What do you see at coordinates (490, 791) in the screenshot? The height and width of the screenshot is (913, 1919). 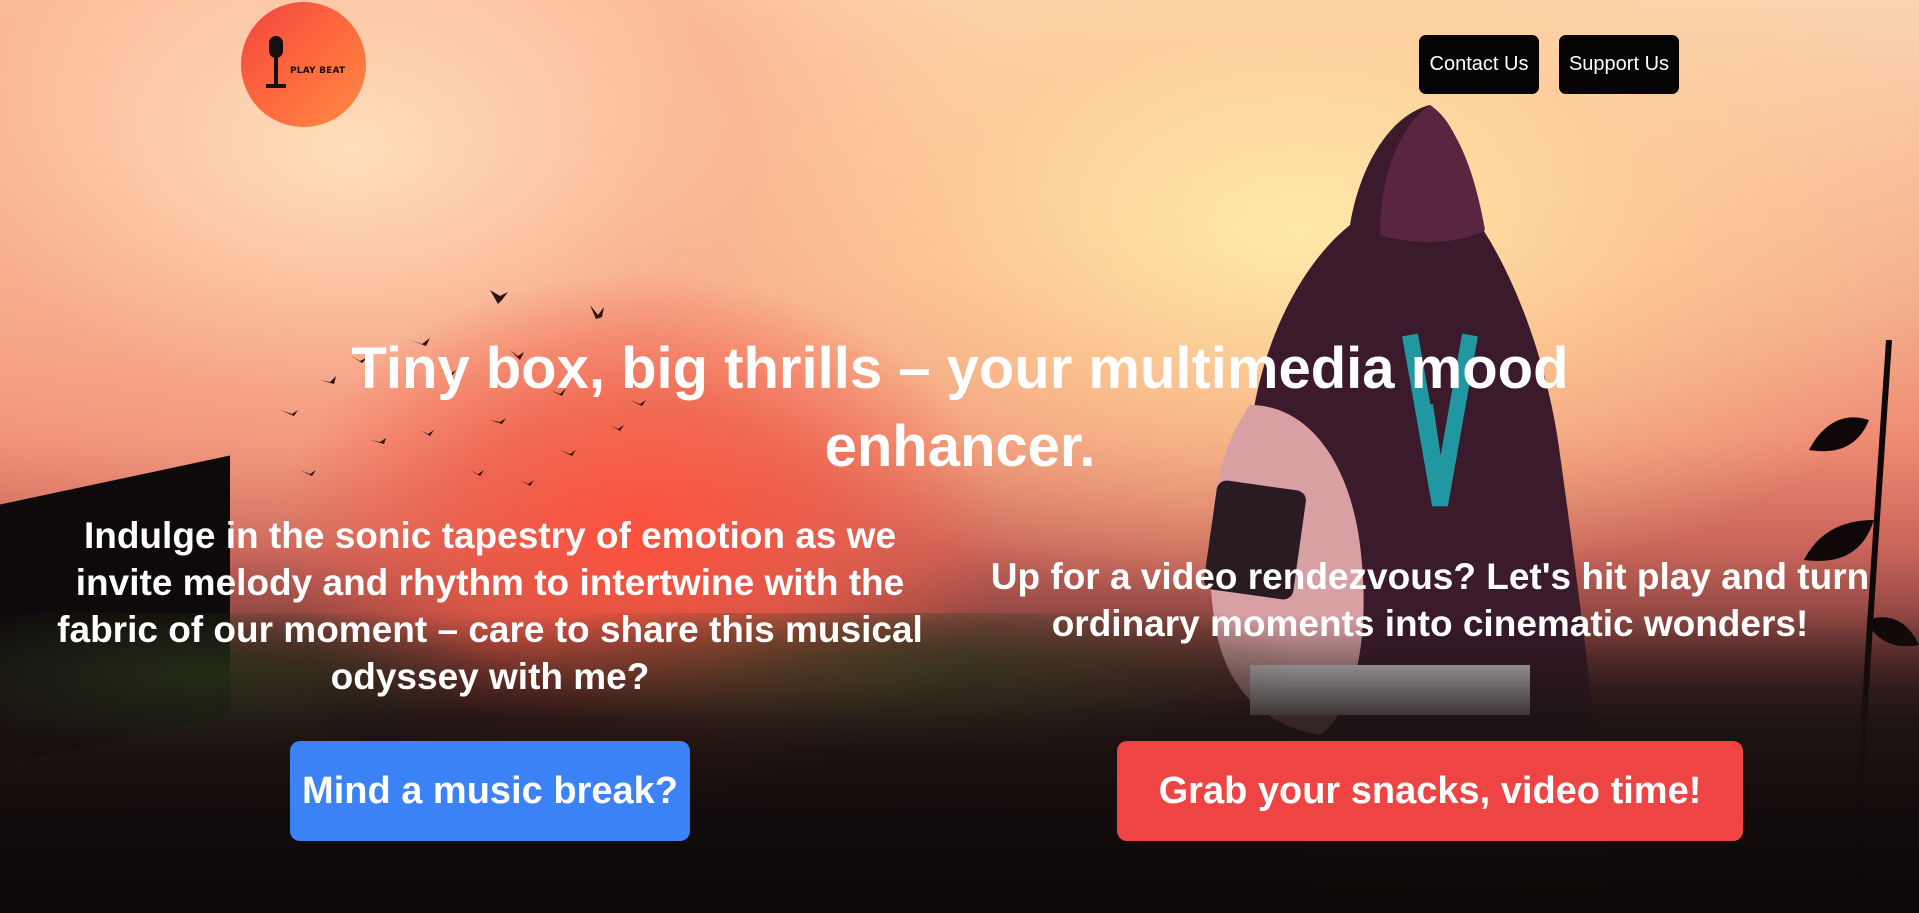 I see `music-break-button: Mind a music break?` at bounding box center [490, 791].